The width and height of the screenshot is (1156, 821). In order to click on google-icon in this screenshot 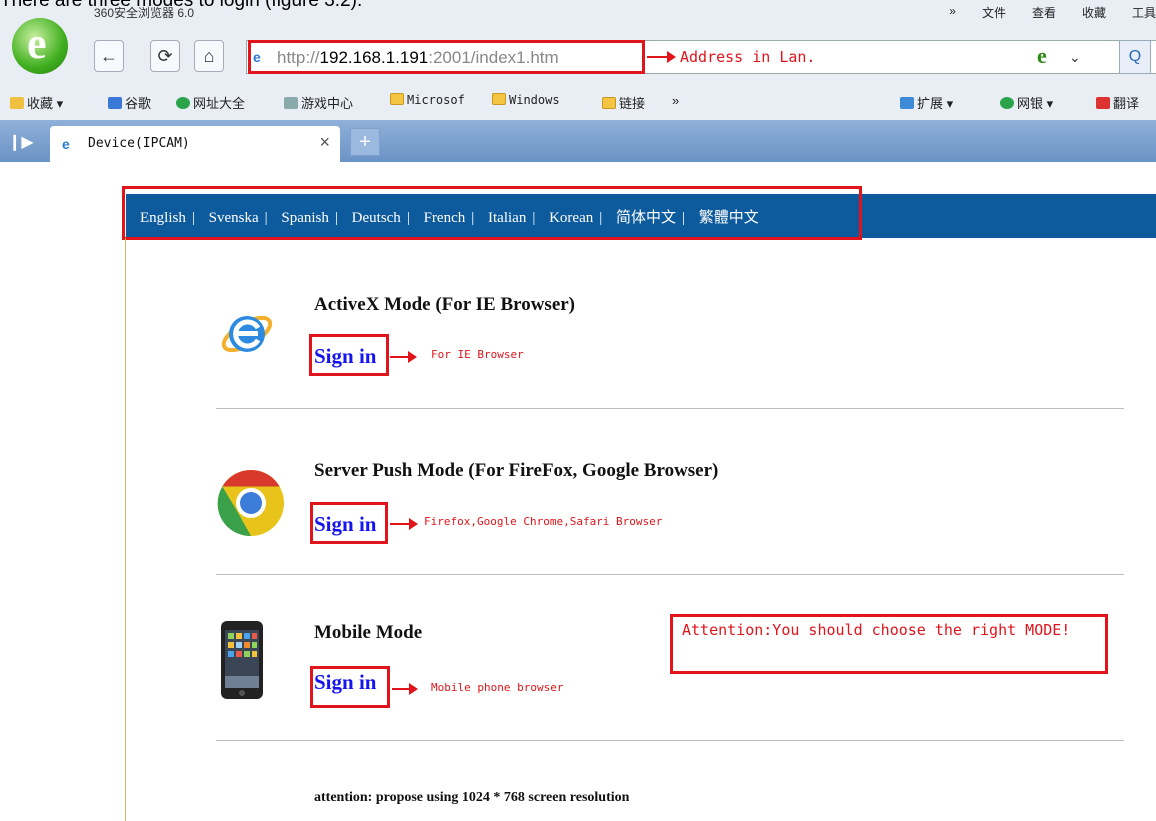, I will do `click(115, 103)`.